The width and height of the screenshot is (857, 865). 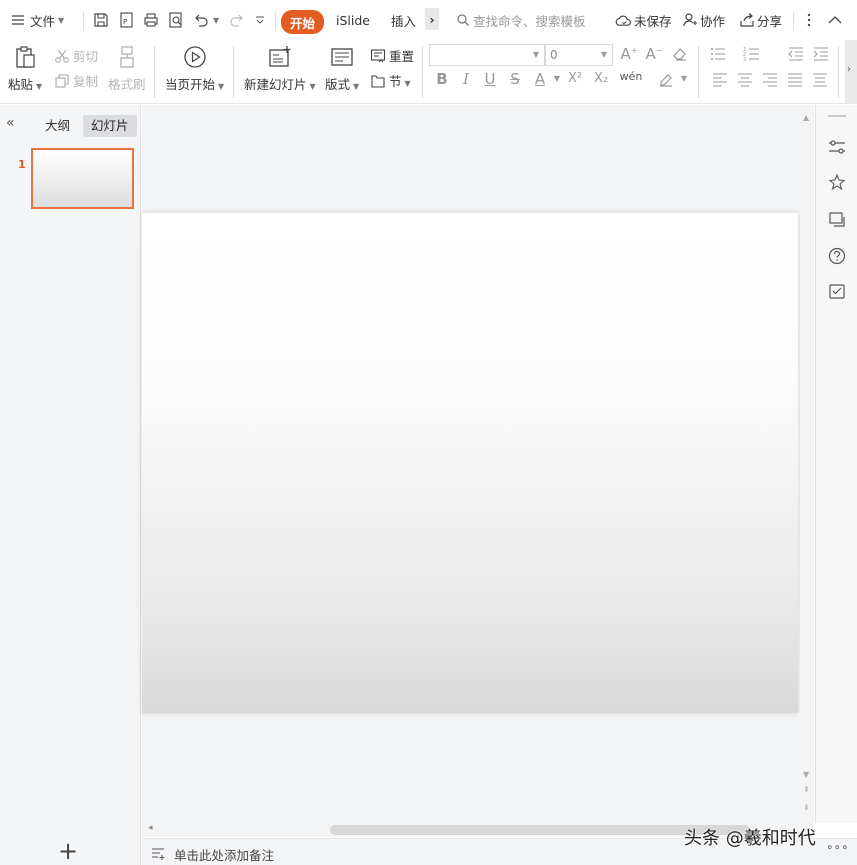 I want to click on document-check-icon, so click(x=837, y=292).